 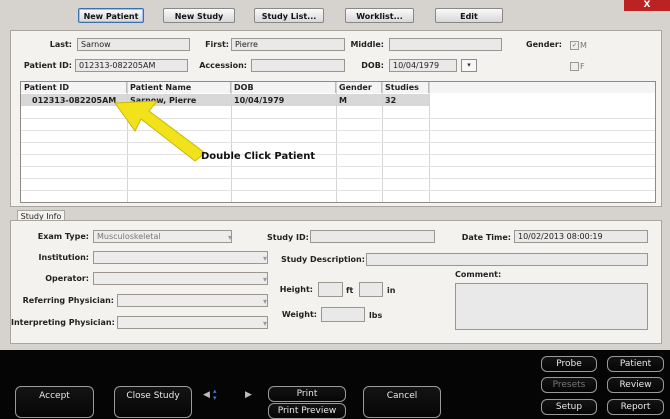 I want to click on column-header-gender: Gender, so click(x=359, y=87).